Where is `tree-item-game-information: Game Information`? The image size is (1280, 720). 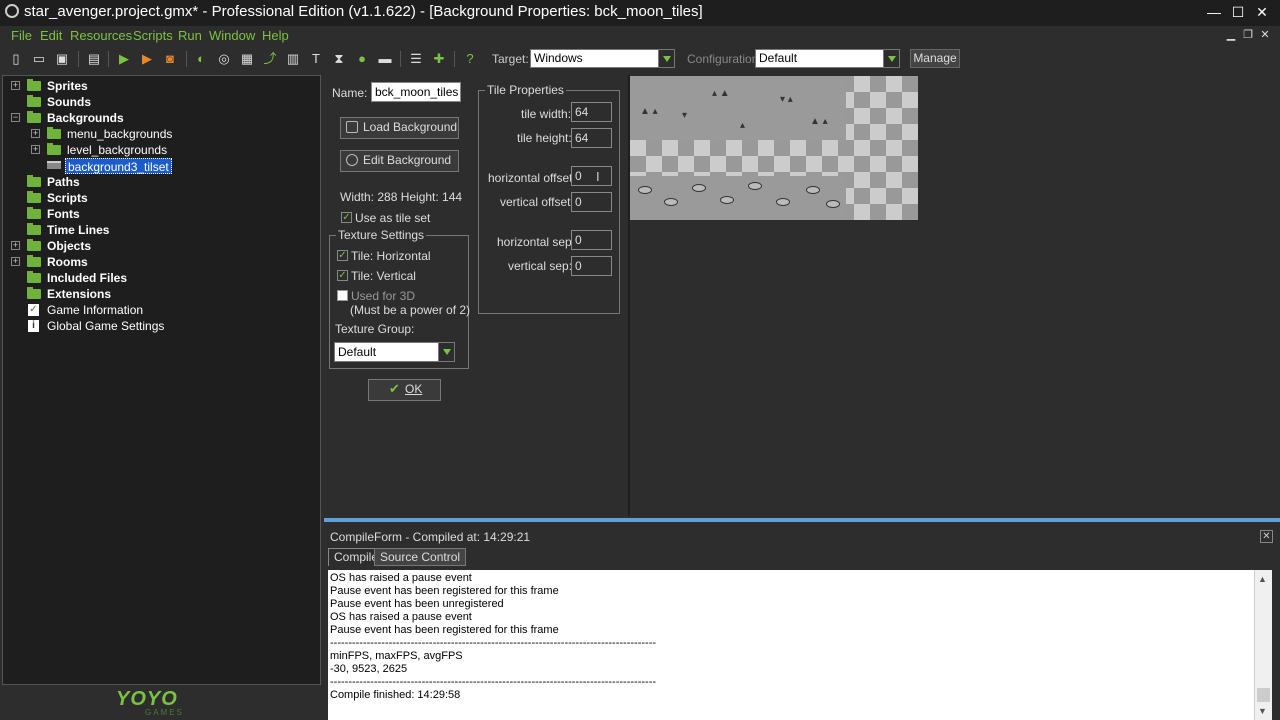
tree-item-game-information: Game Information is located at coordinates (95, 310).